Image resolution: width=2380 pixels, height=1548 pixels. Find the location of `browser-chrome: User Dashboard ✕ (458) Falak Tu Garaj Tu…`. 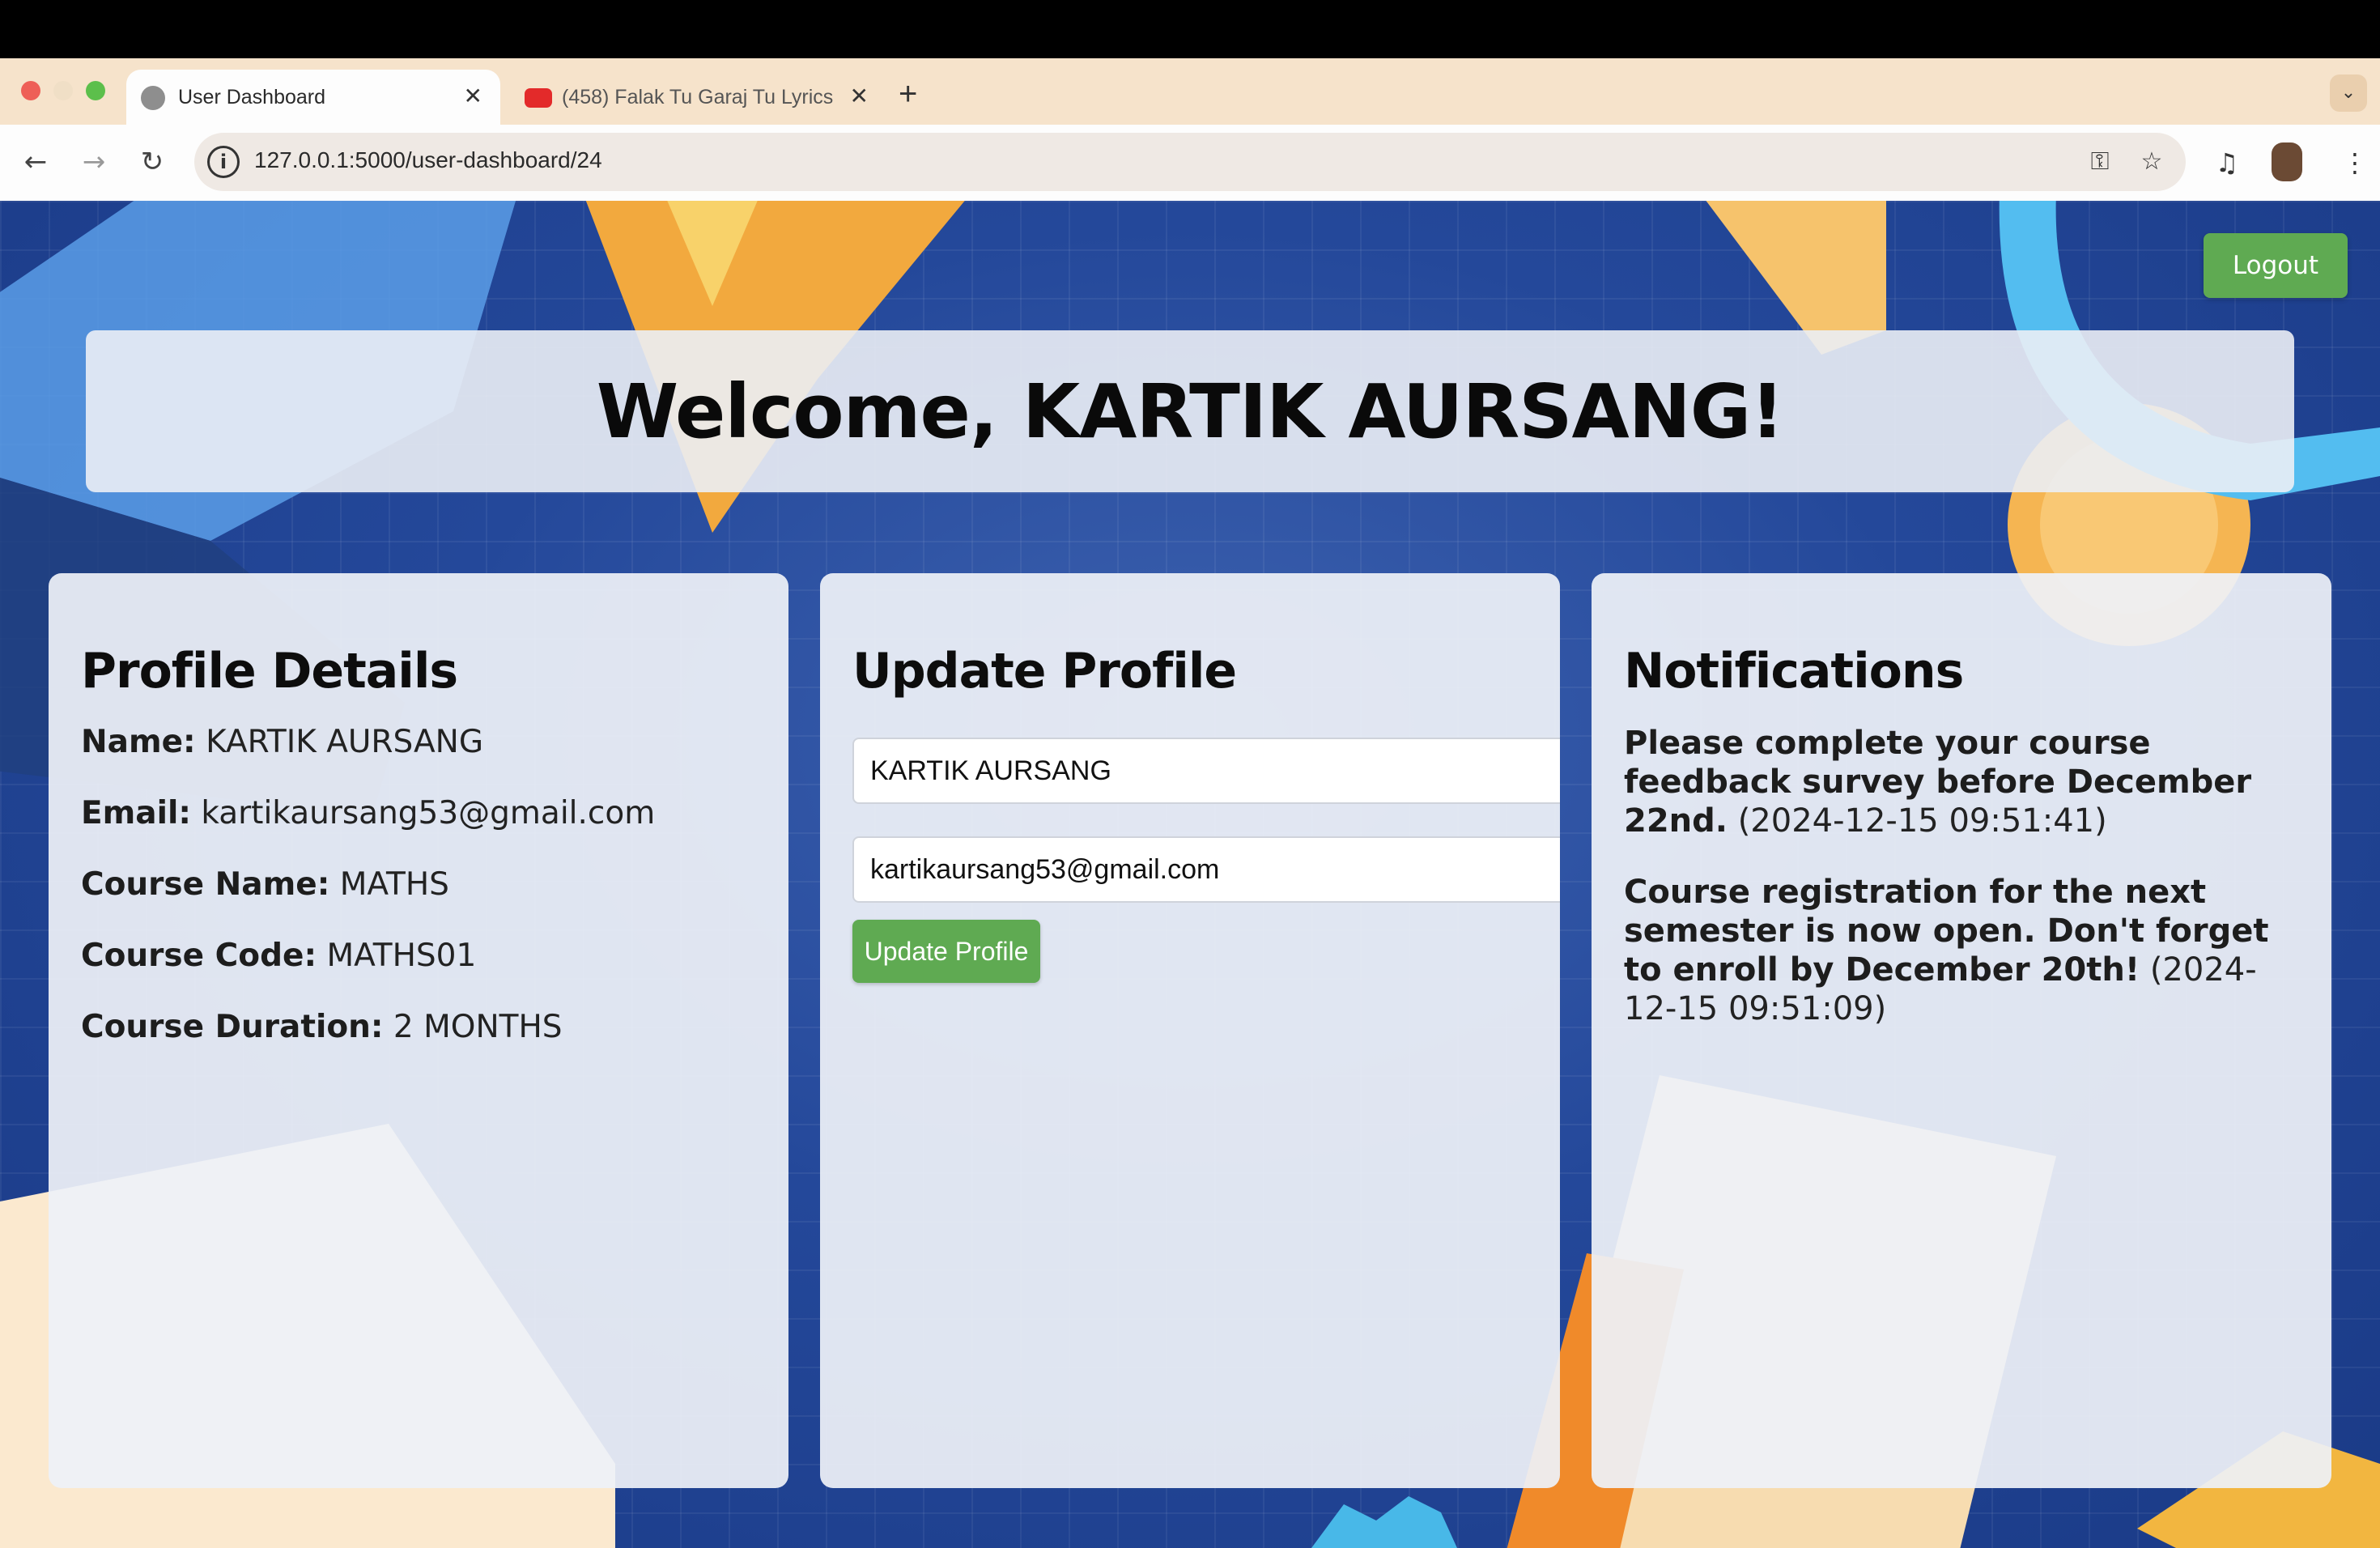

browser-chrome: User Dashboard ✕ (458) Falak Tu Garaj Tu… is located at coordinates (1190, 129).